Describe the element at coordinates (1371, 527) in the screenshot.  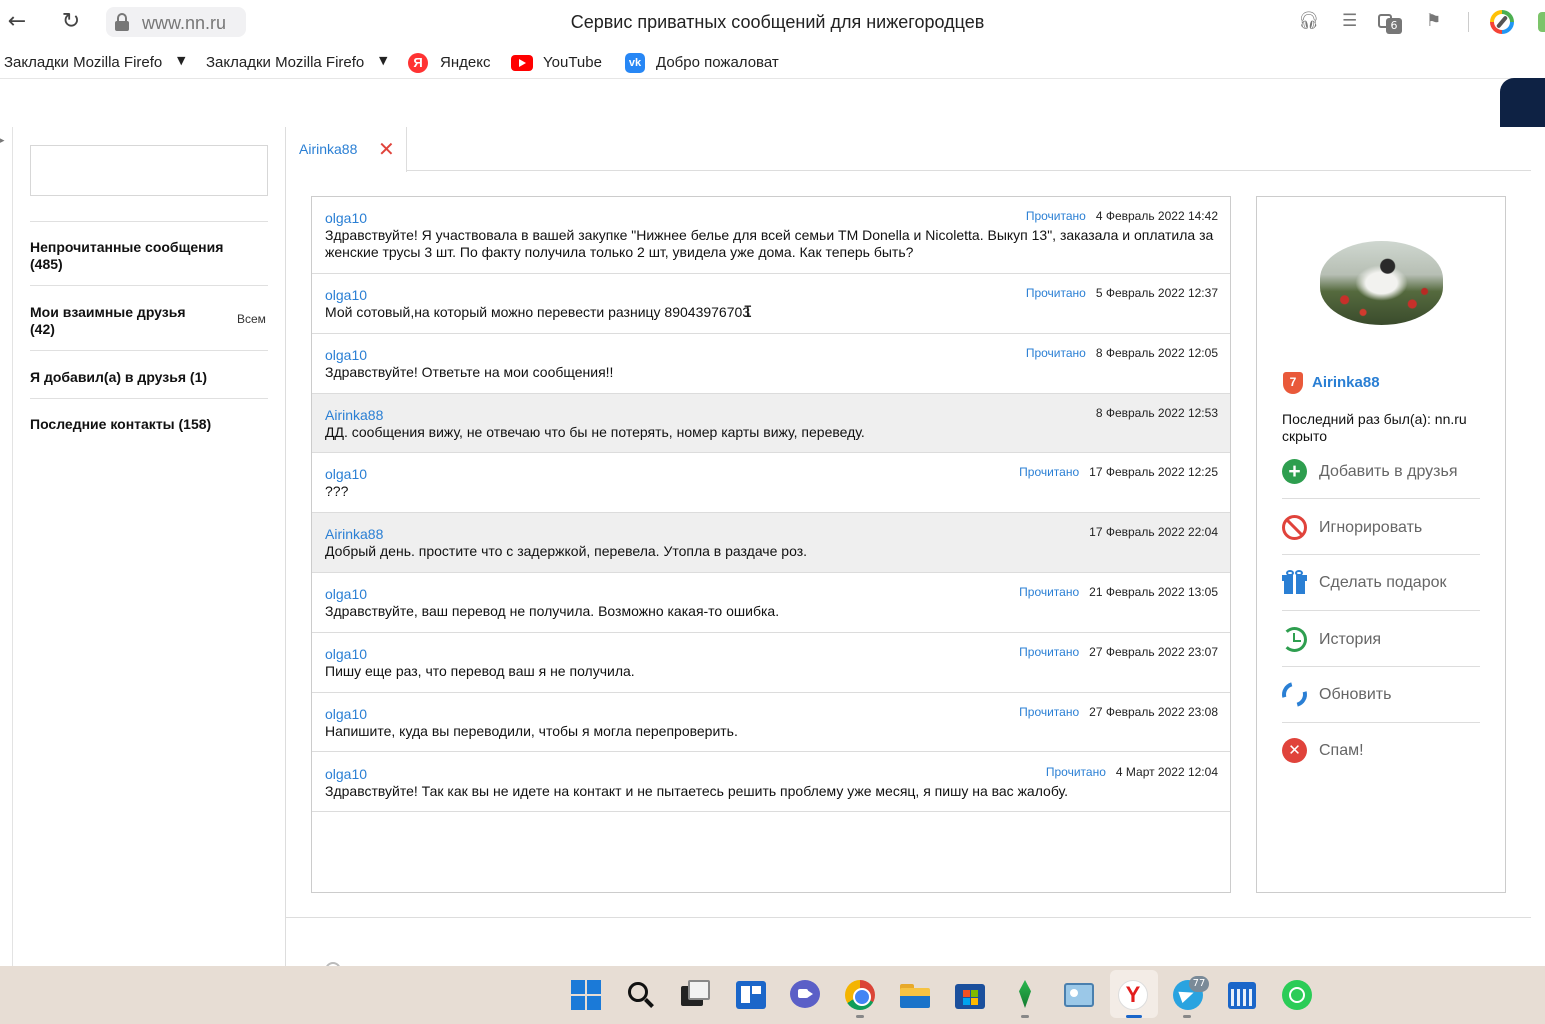
I see `action-label: Игнорировать` at that location.